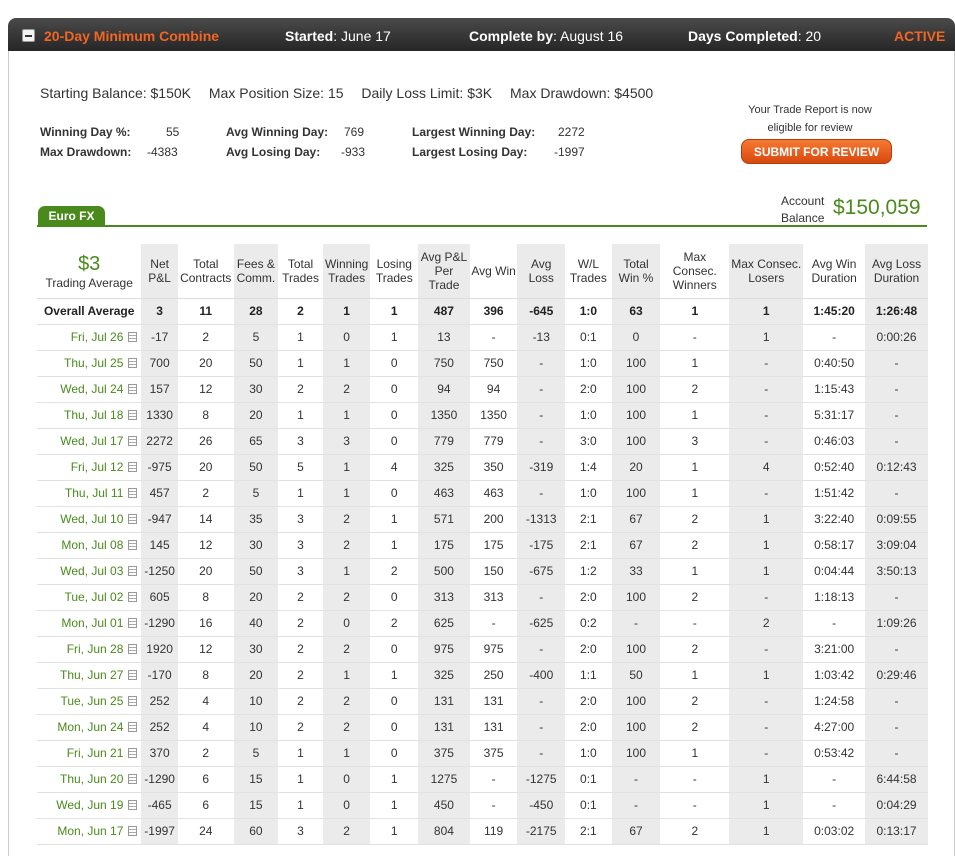 The width and height of the screenshot is (955, 856). I want to click on date-cell: Mon, Jun 24, so click(89, 727).